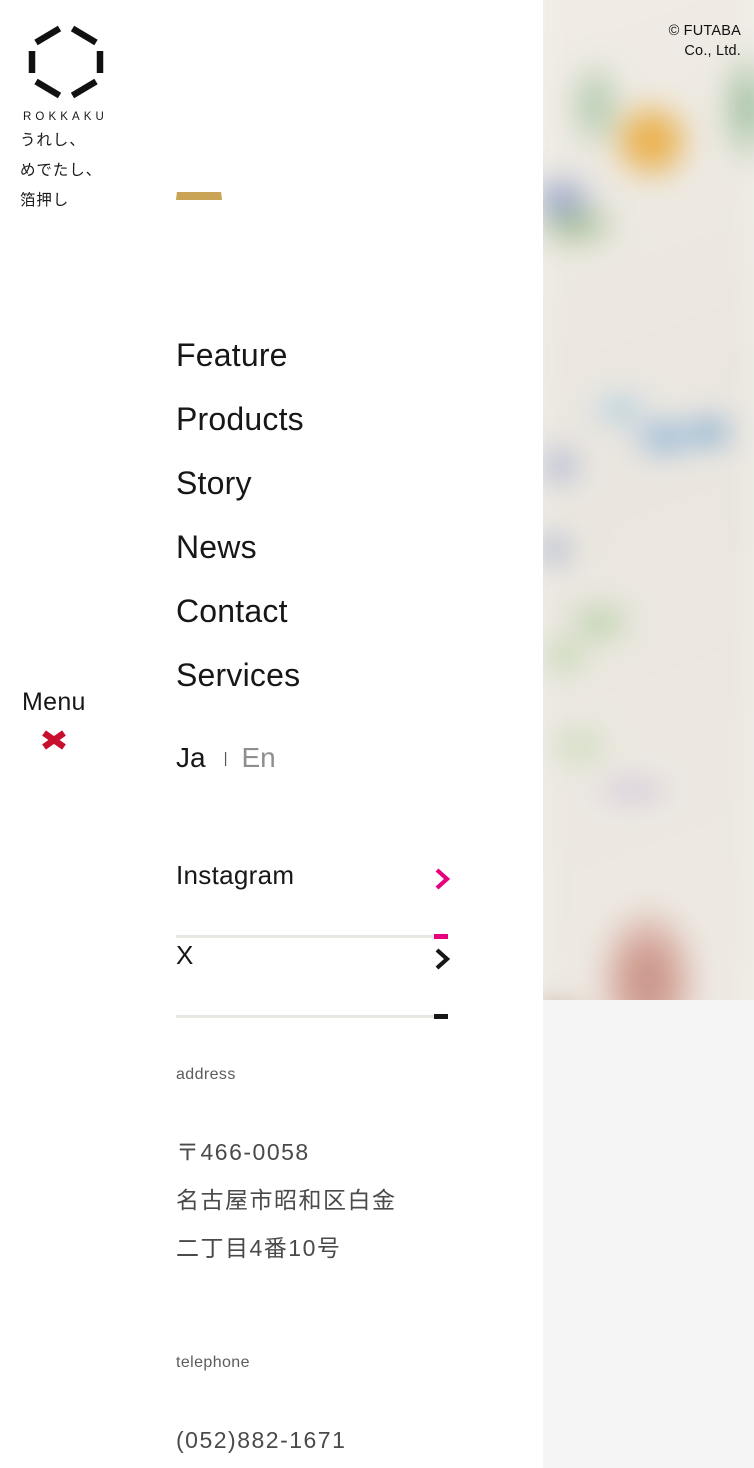  Describe the element at coordinates (240, 558) in the screenshot. I see `nav-item-news: News` at that location.